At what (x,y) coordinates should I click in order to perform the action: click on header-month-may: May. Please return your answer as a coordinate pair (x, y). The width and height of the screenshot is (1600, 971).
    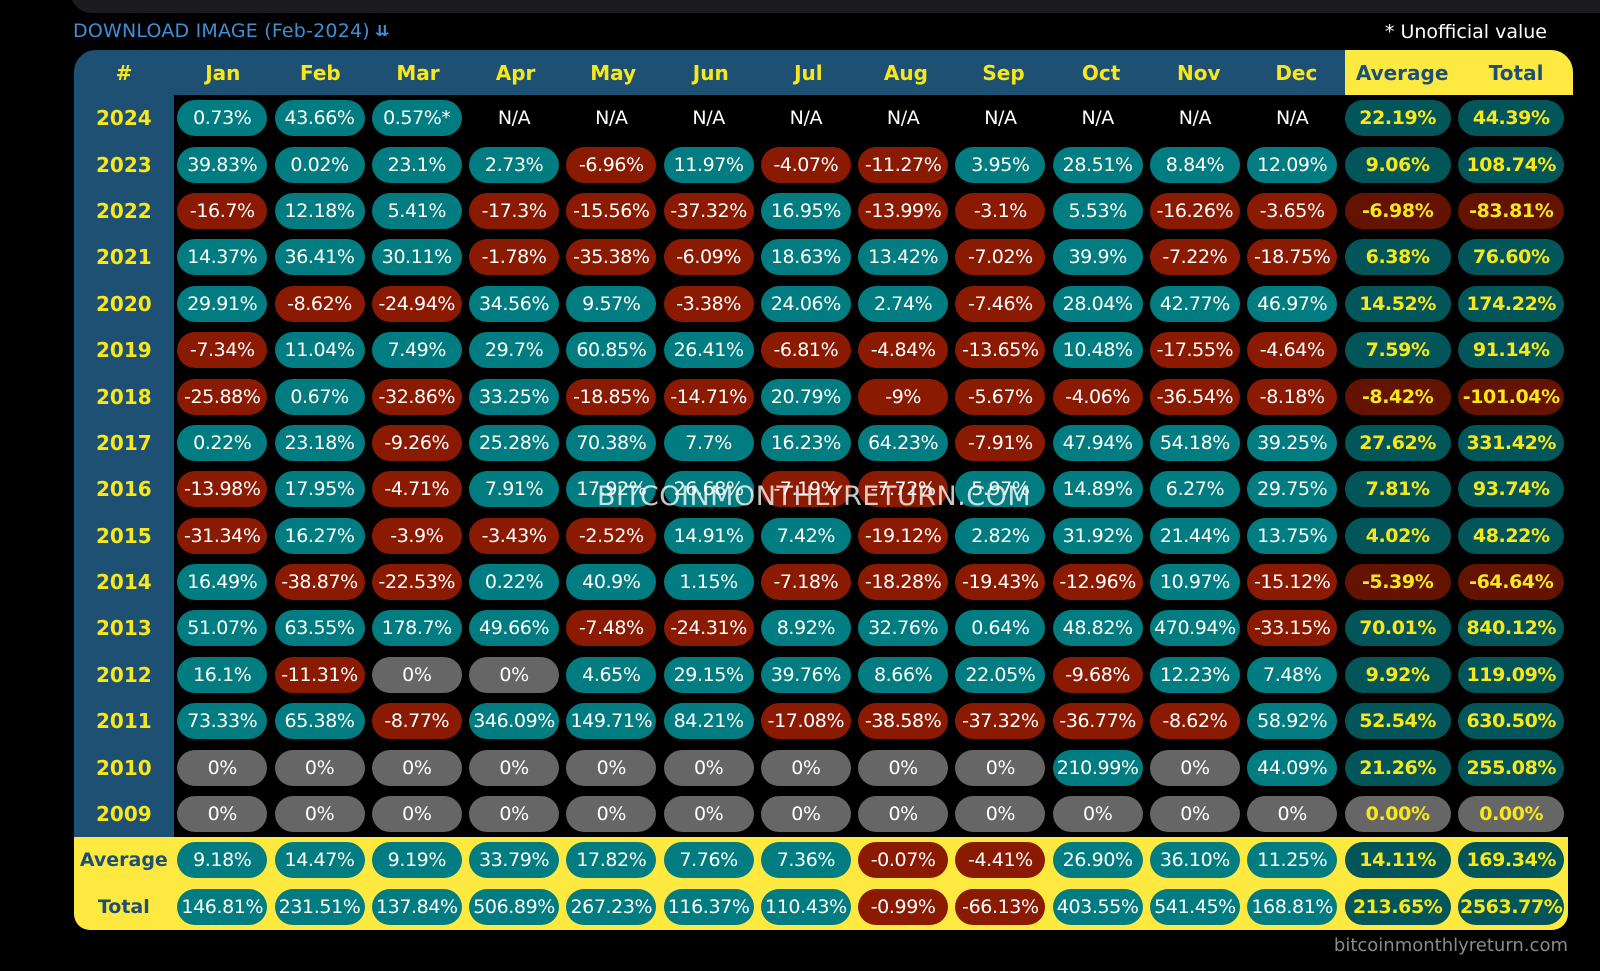
    Looking at the image, I should click on (613, 72).